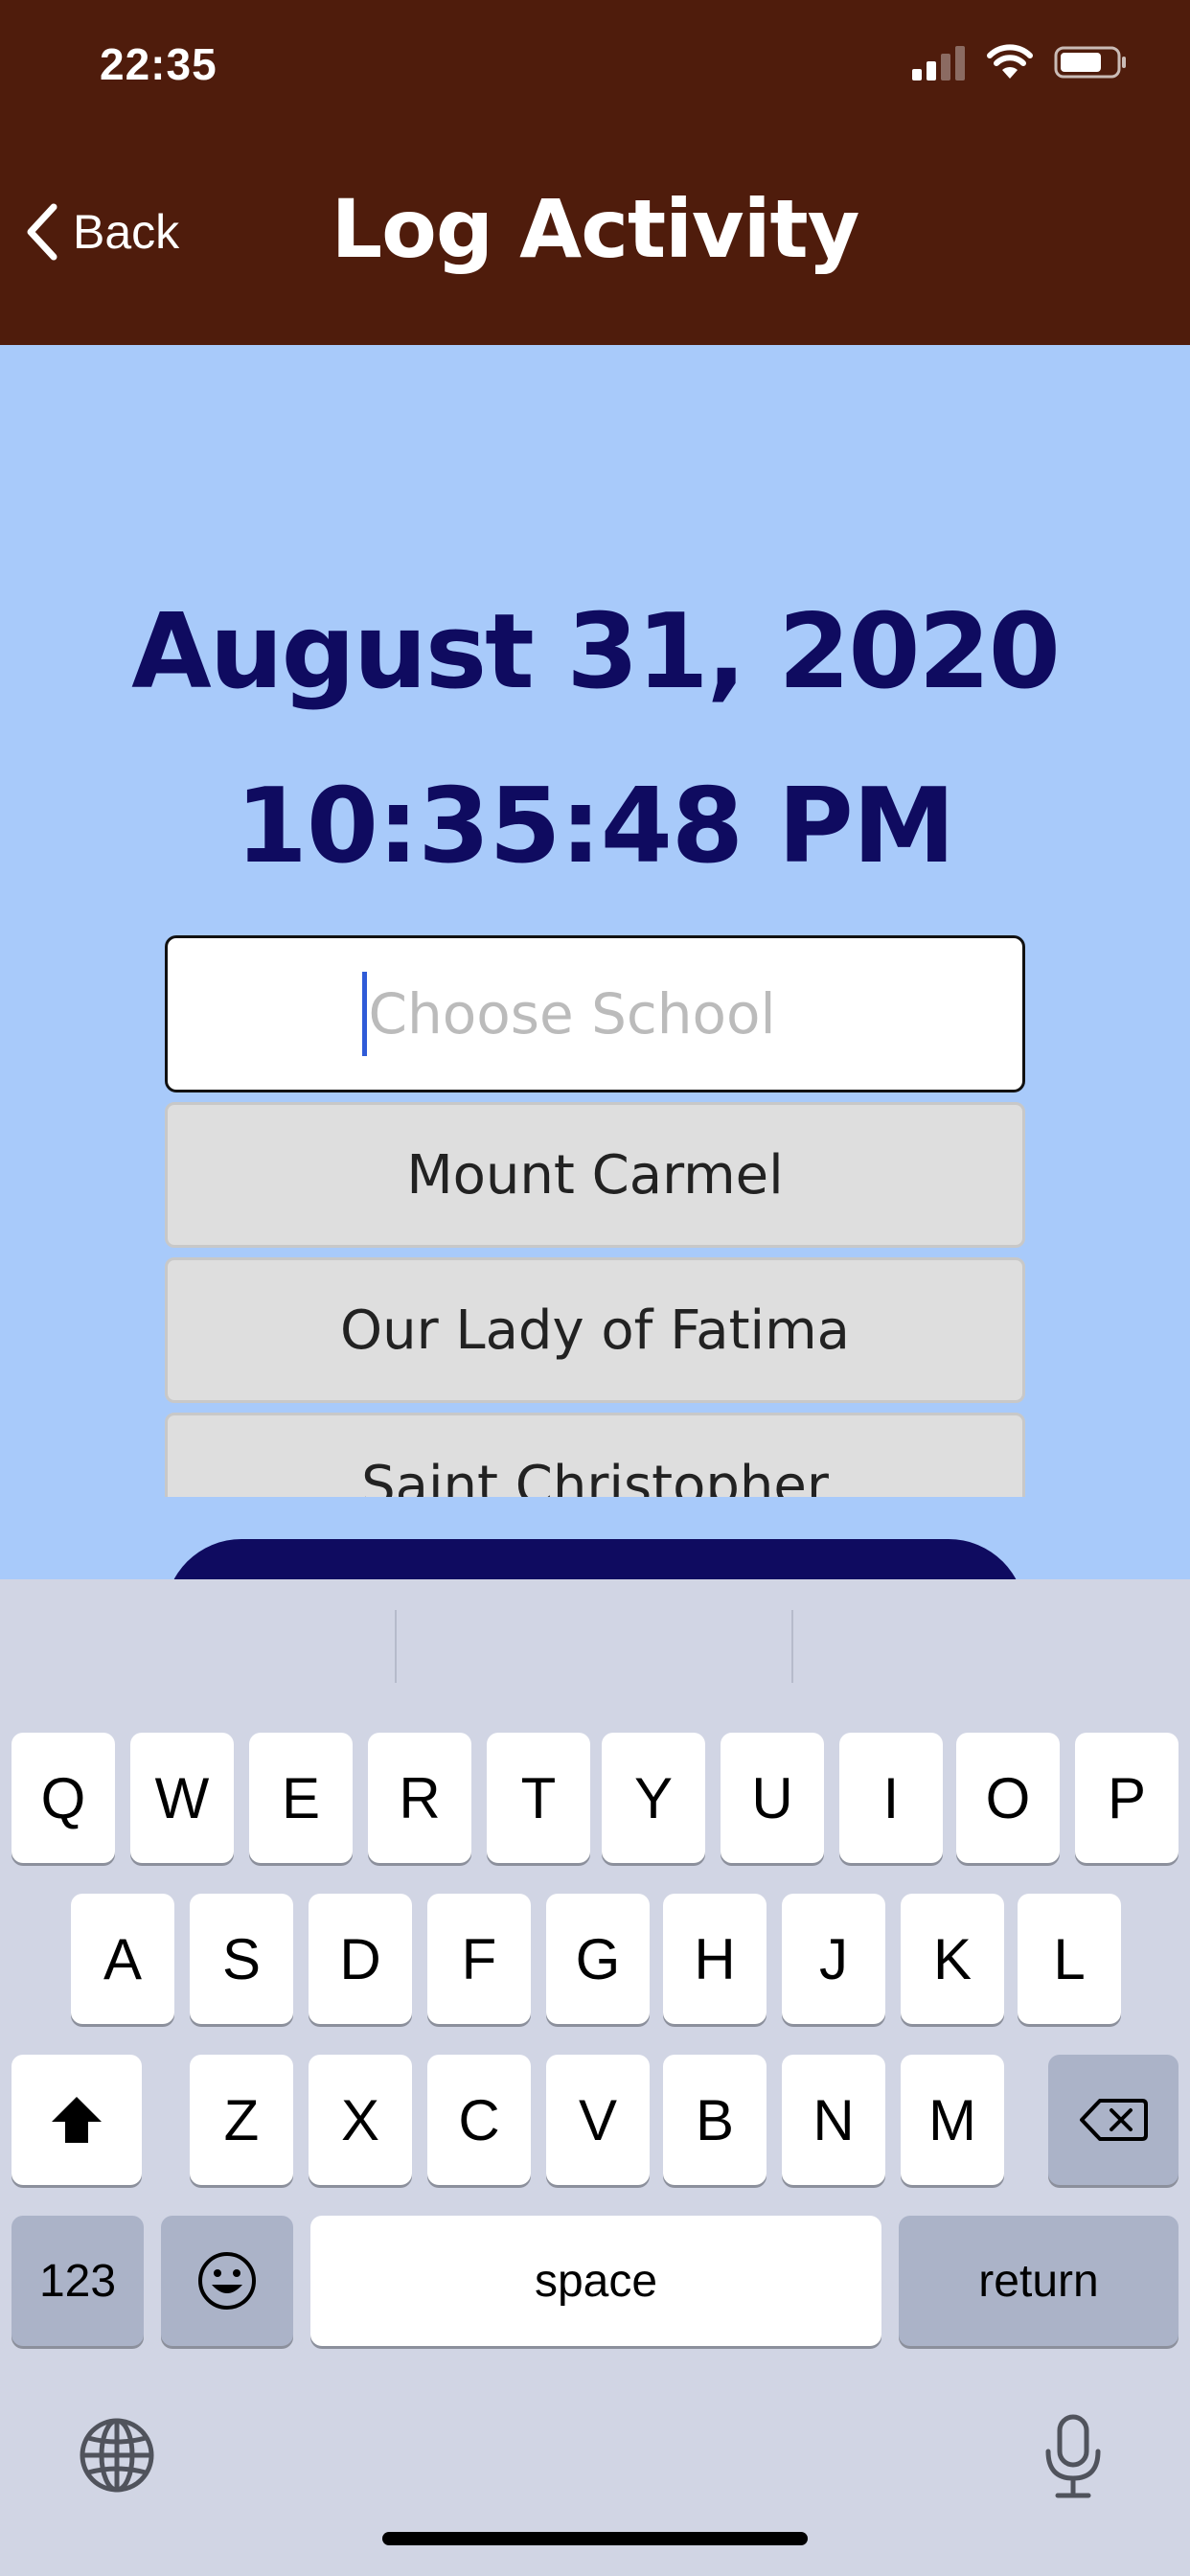 The height and width of the screenshot is (2576, 1190). I want to click on key-c: C, so click(479, 2120).